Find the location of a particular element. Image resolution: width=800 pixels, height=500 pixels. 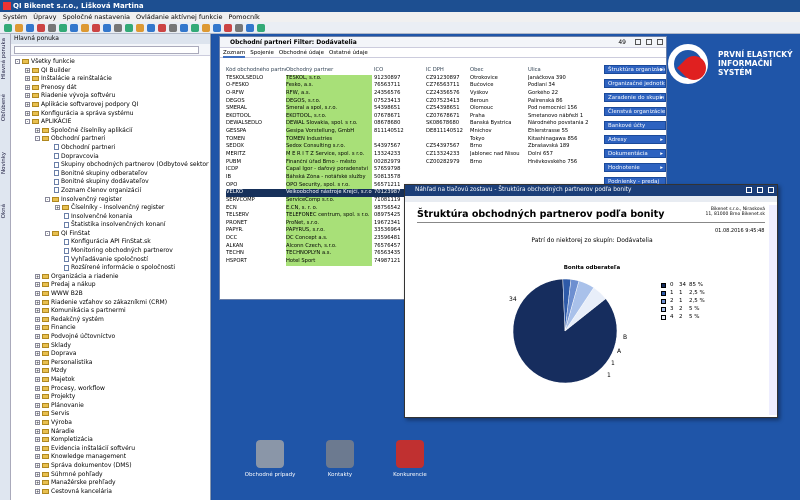

side-button: Hodnotenie ▸ is located at coordinates (635, 167).